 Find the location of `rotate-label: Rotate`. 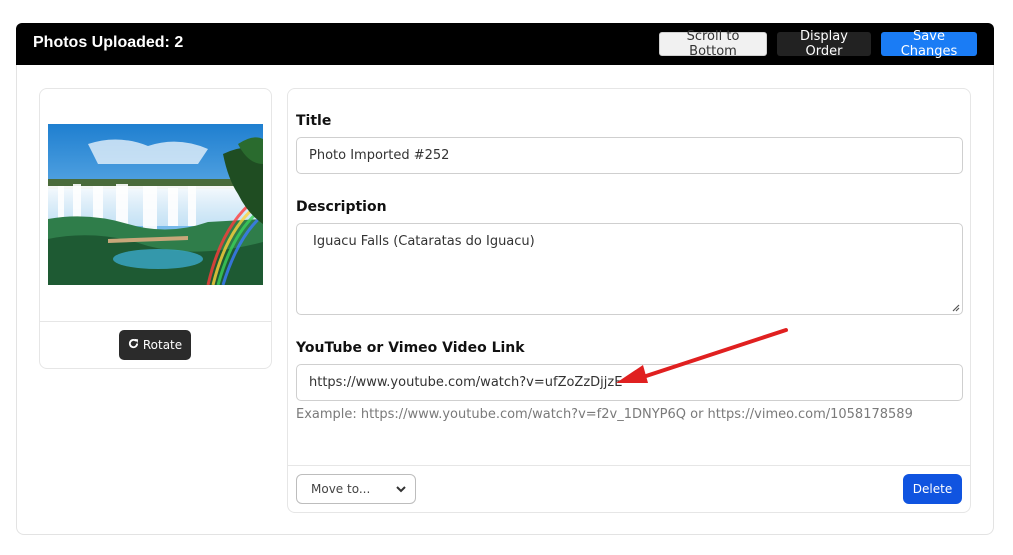

rotate-label: Rotate is located at coordinates (162, 345).